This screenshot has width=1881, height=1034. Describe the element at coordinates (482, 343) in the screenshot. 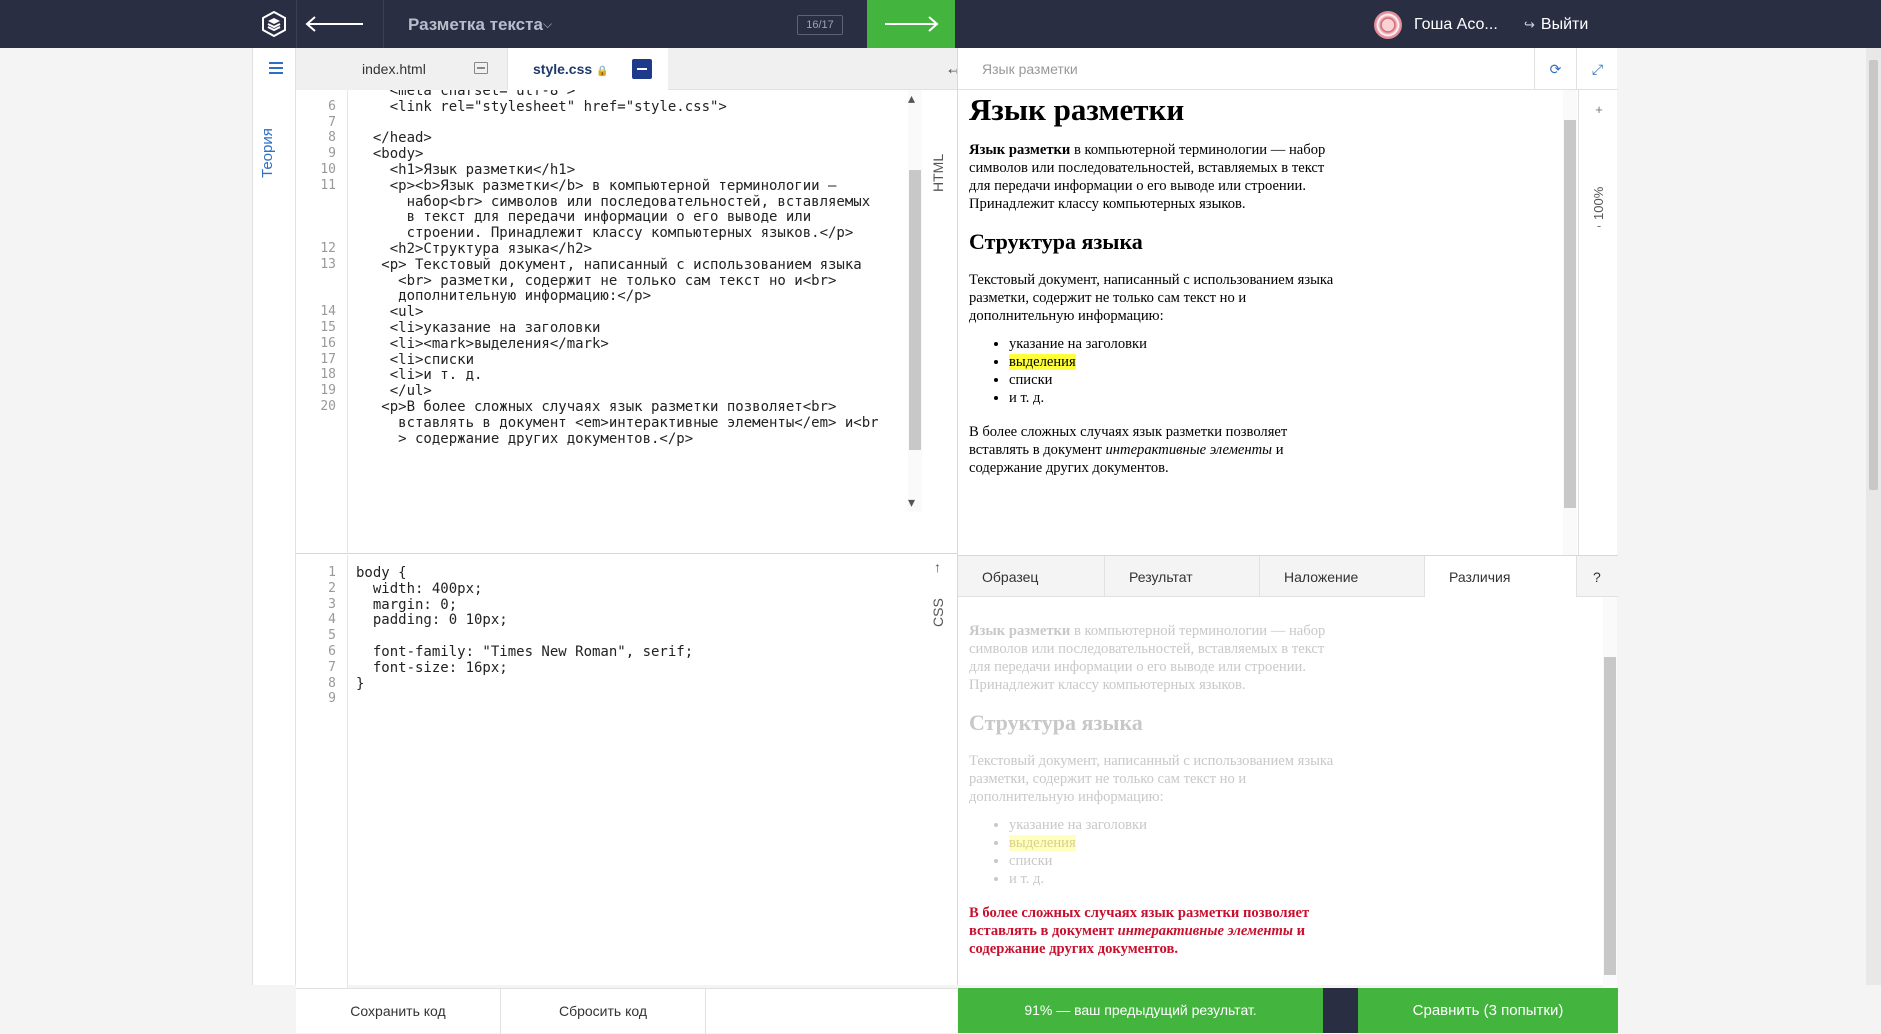

I see `code-text: <li><mark>выделения</mark>` at that location.